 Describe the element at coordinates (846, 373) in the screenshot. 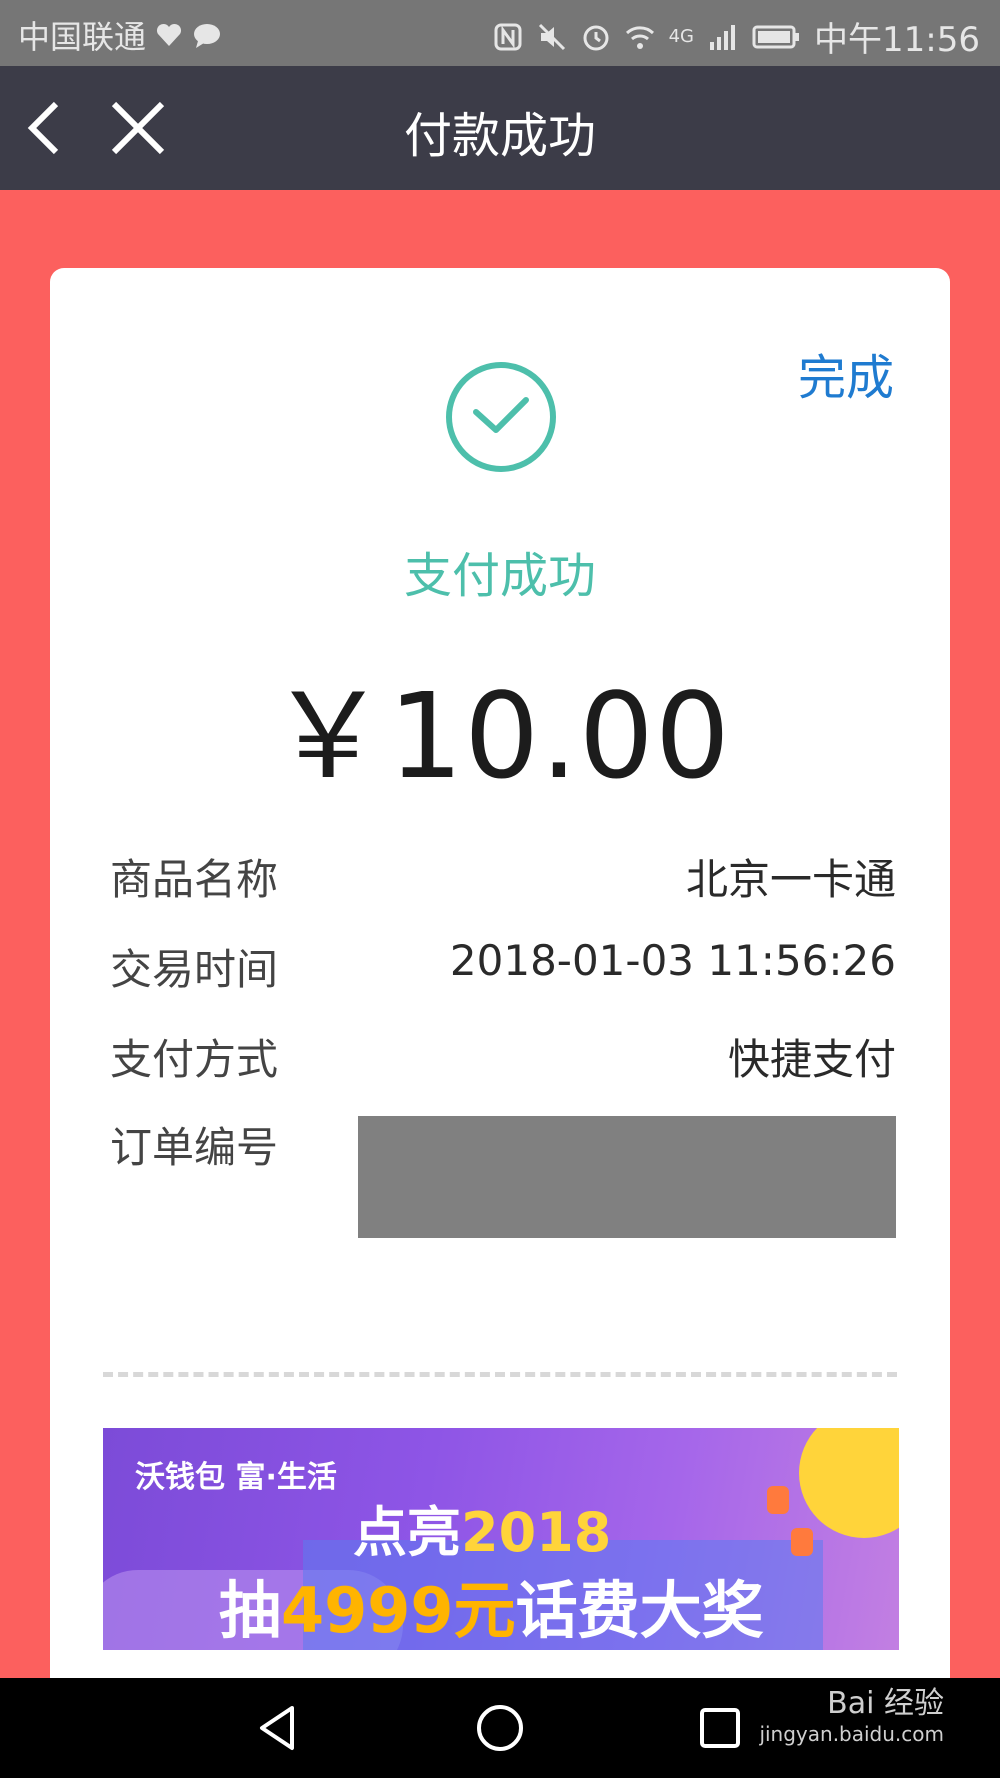

I see `done-button: 完成` at that location.